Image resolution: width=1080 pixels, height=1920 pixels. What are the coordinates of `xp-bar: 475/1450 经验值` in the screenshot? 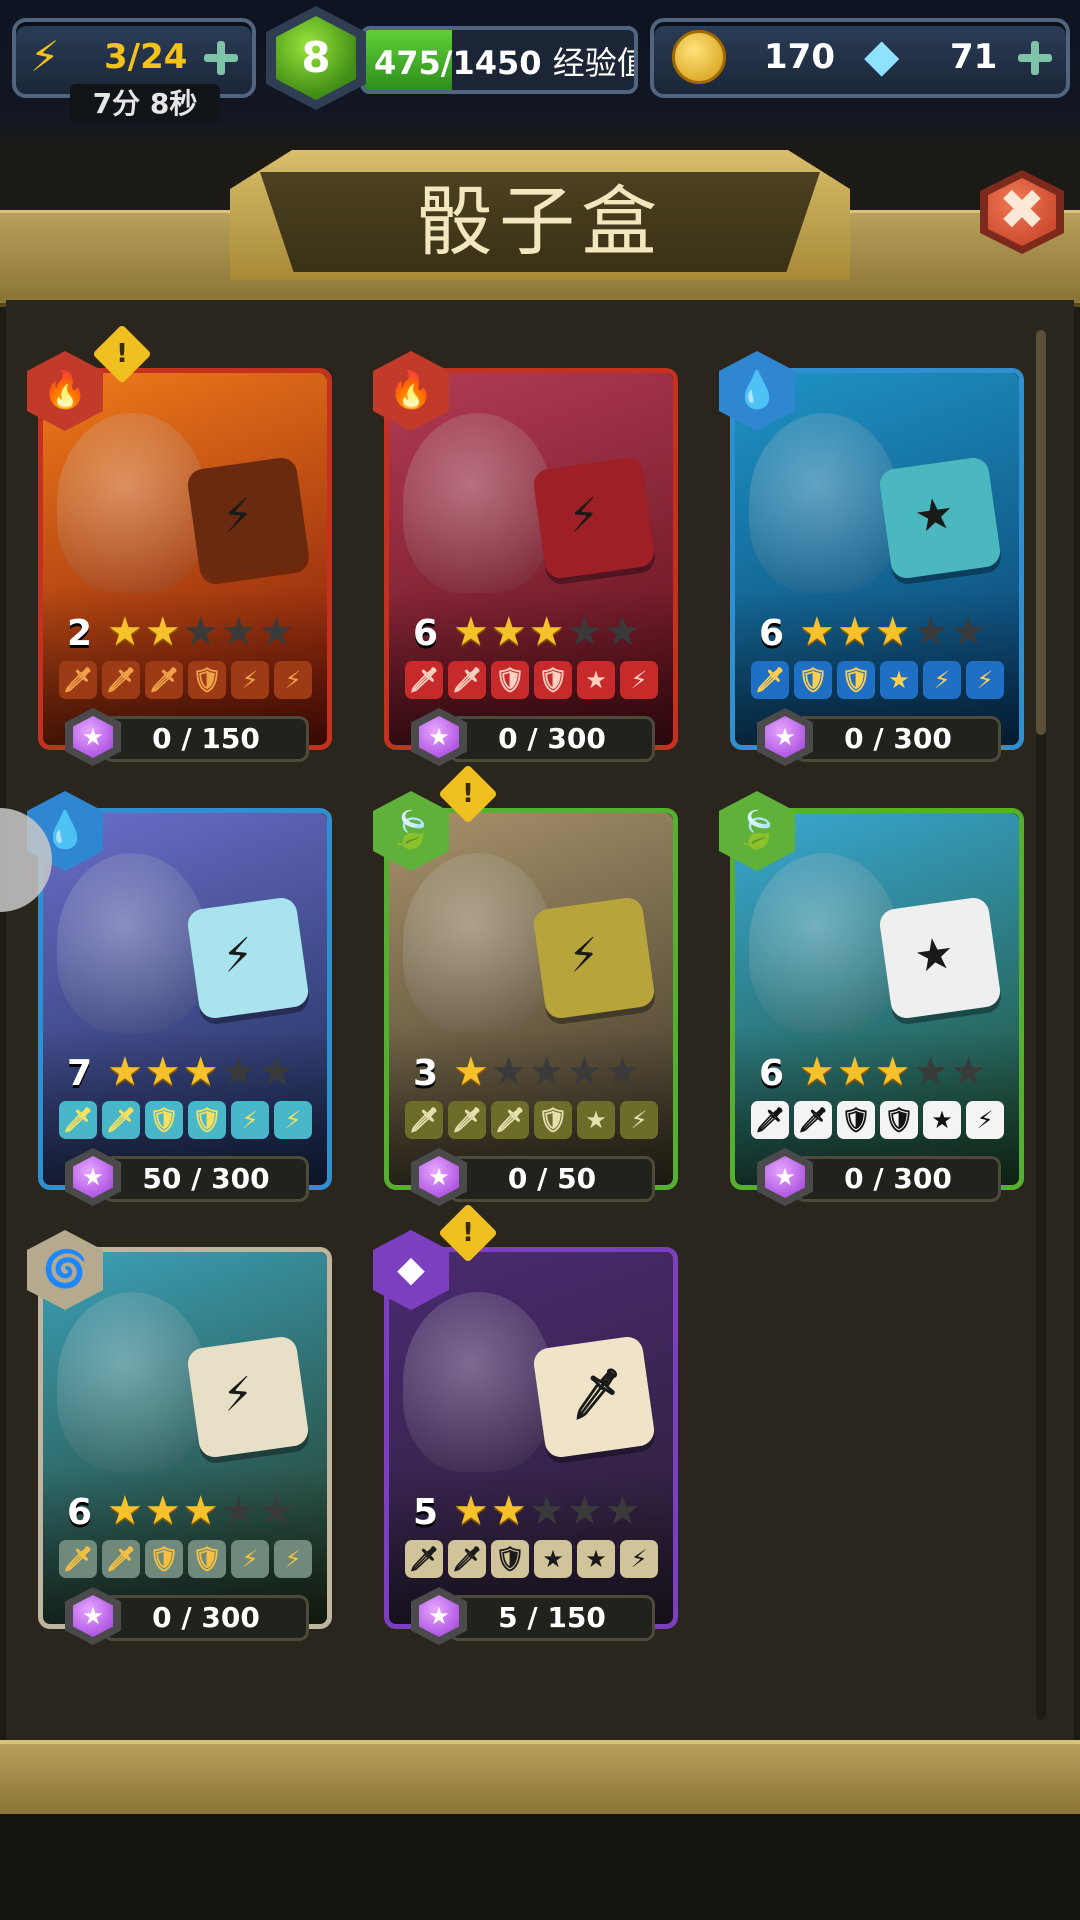 It's located at (499, 60).